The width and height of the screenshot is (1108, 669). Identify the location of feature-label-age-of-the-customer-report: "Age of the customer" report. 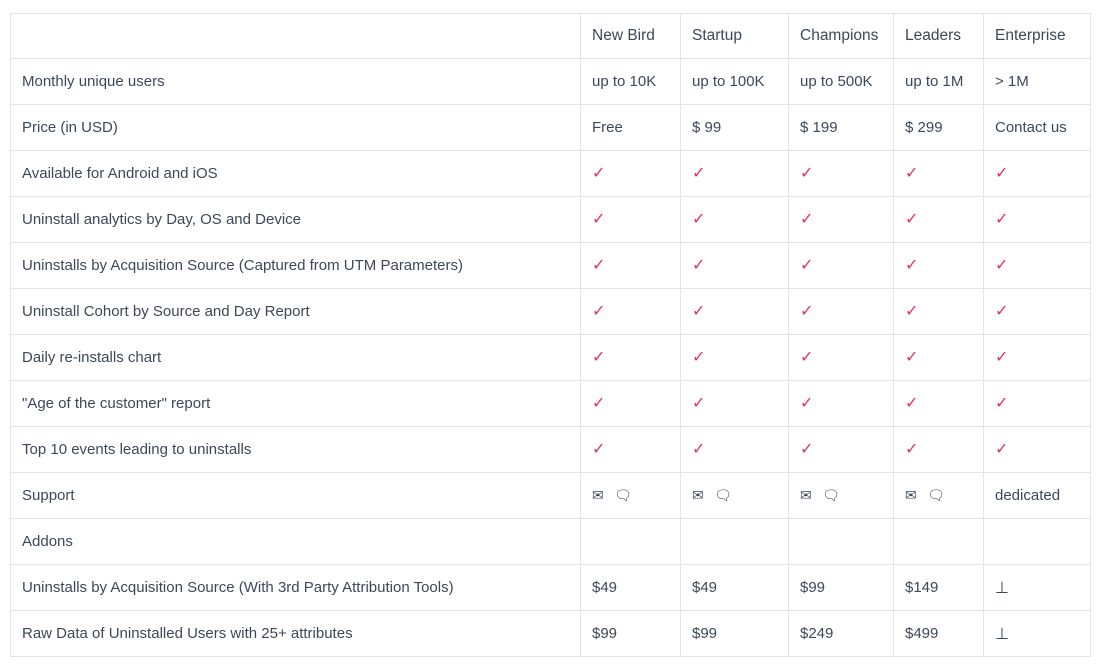
(295, 403).